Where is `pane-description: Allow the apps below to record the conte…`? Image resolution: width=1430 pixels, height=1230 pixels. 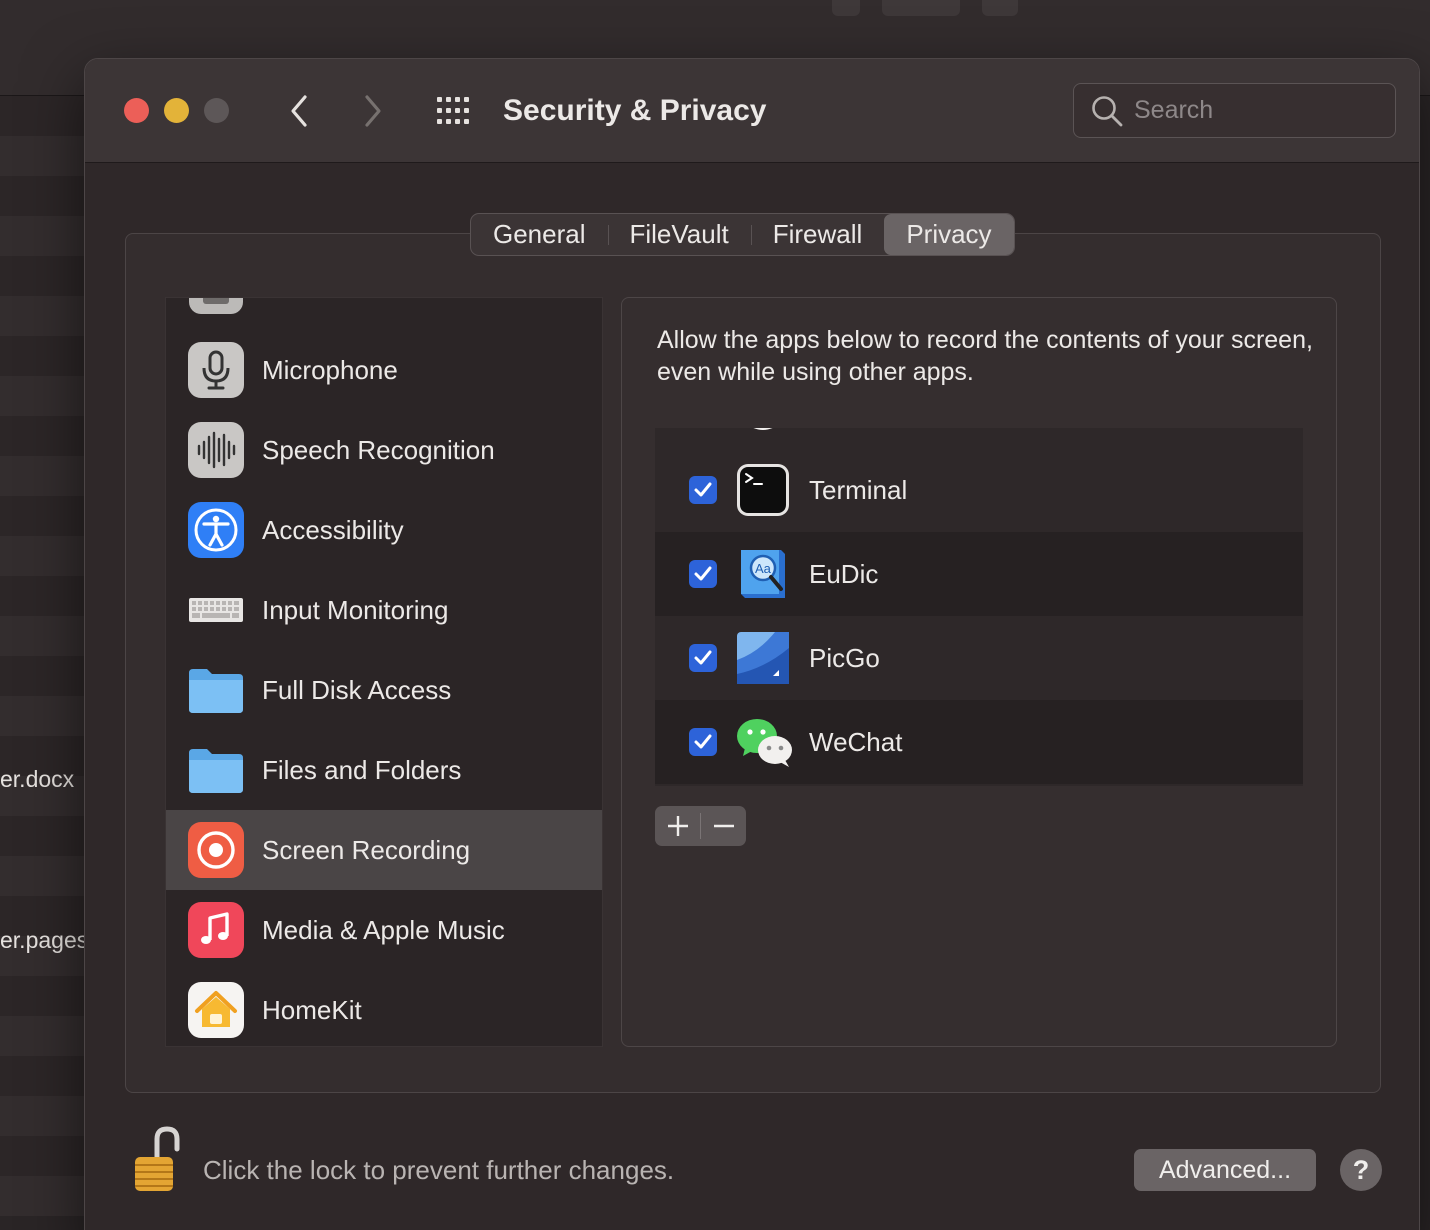 pane-description: Allow the apps below to record the conte… is located at coordinates (985, 356).